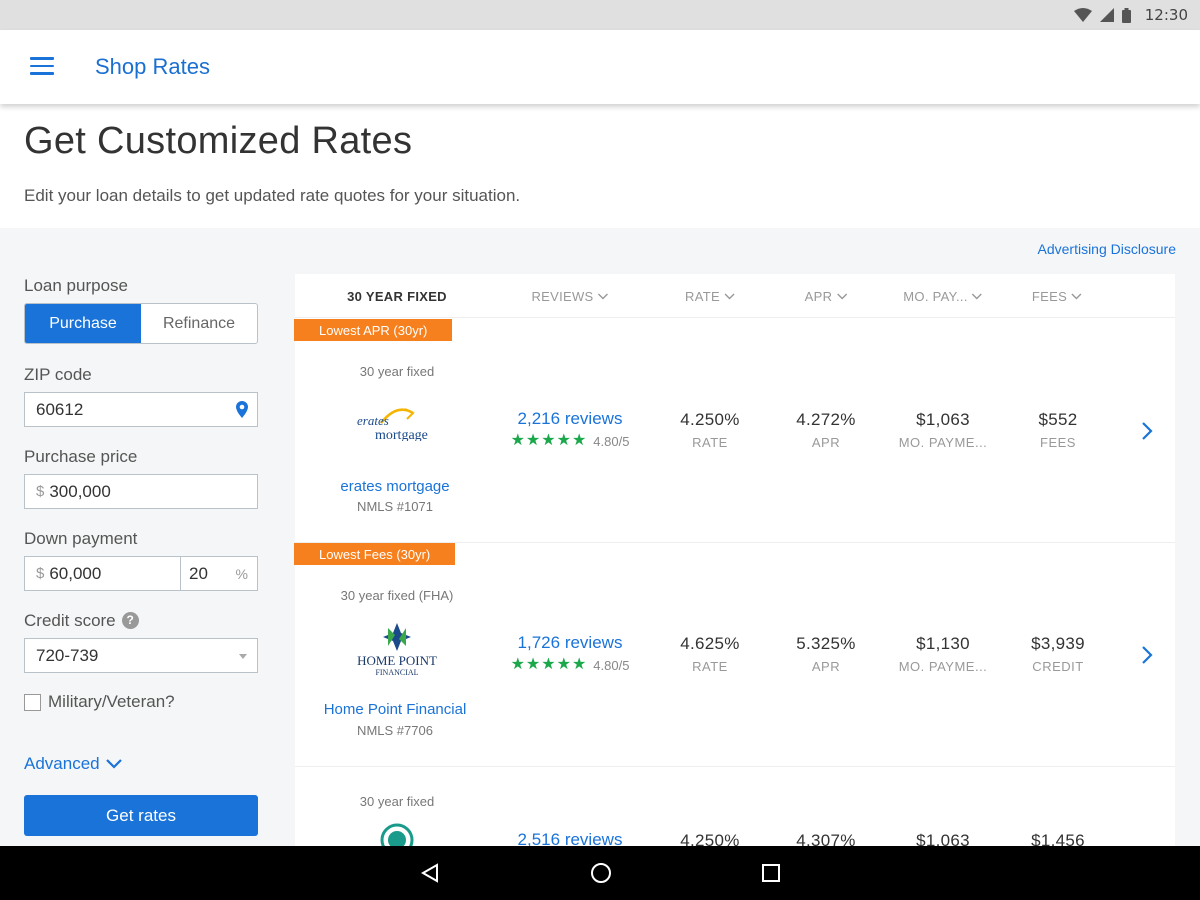  What do you see at coordinates (81, 456) in the screenshot?
I see `price-label: Purchase price` at bounding box center [81, 456].